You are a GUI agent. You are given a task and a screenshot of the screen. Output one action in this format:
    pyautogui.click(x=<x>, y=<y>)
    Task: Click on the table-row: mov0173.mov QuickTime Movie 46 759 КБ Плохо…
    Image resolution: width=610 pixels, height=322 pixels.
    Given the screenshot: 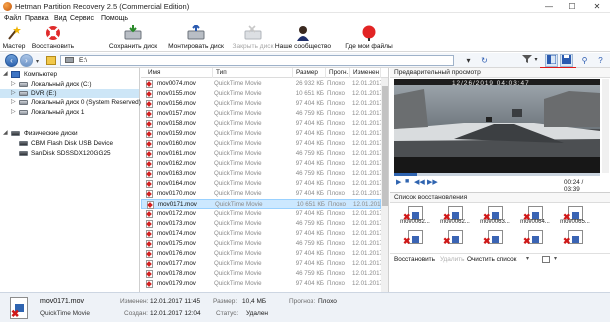 What is the action you would take?
    pyautogui.click(x=263, y=224)
    